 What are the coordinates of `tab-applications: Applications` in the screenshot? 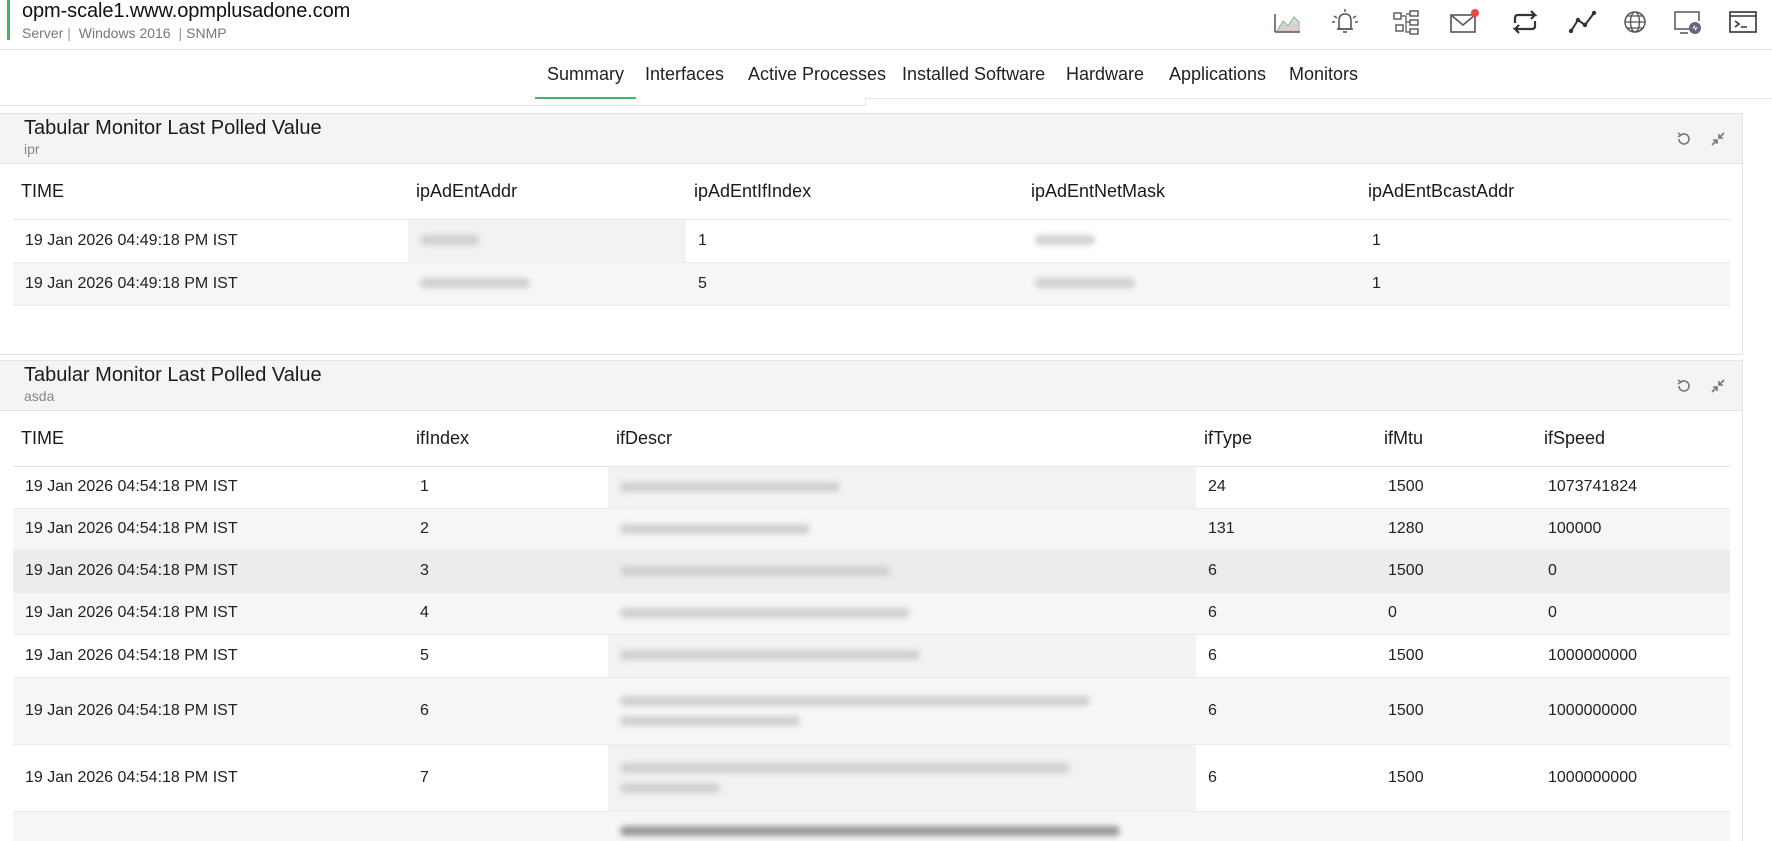 It's located at (1217, 75).